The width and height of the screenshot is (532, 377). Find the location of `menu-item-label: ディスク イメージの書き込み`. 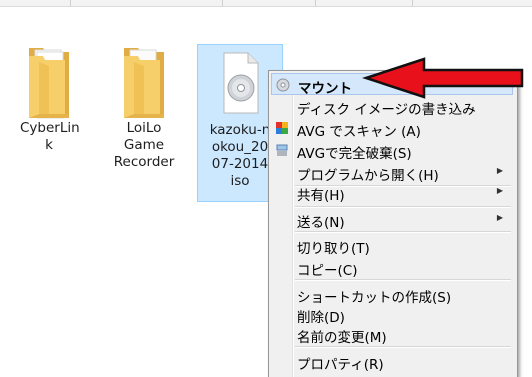

menu-item-label: ディスク イメージの書き込み is located at coordinates (386, 110).